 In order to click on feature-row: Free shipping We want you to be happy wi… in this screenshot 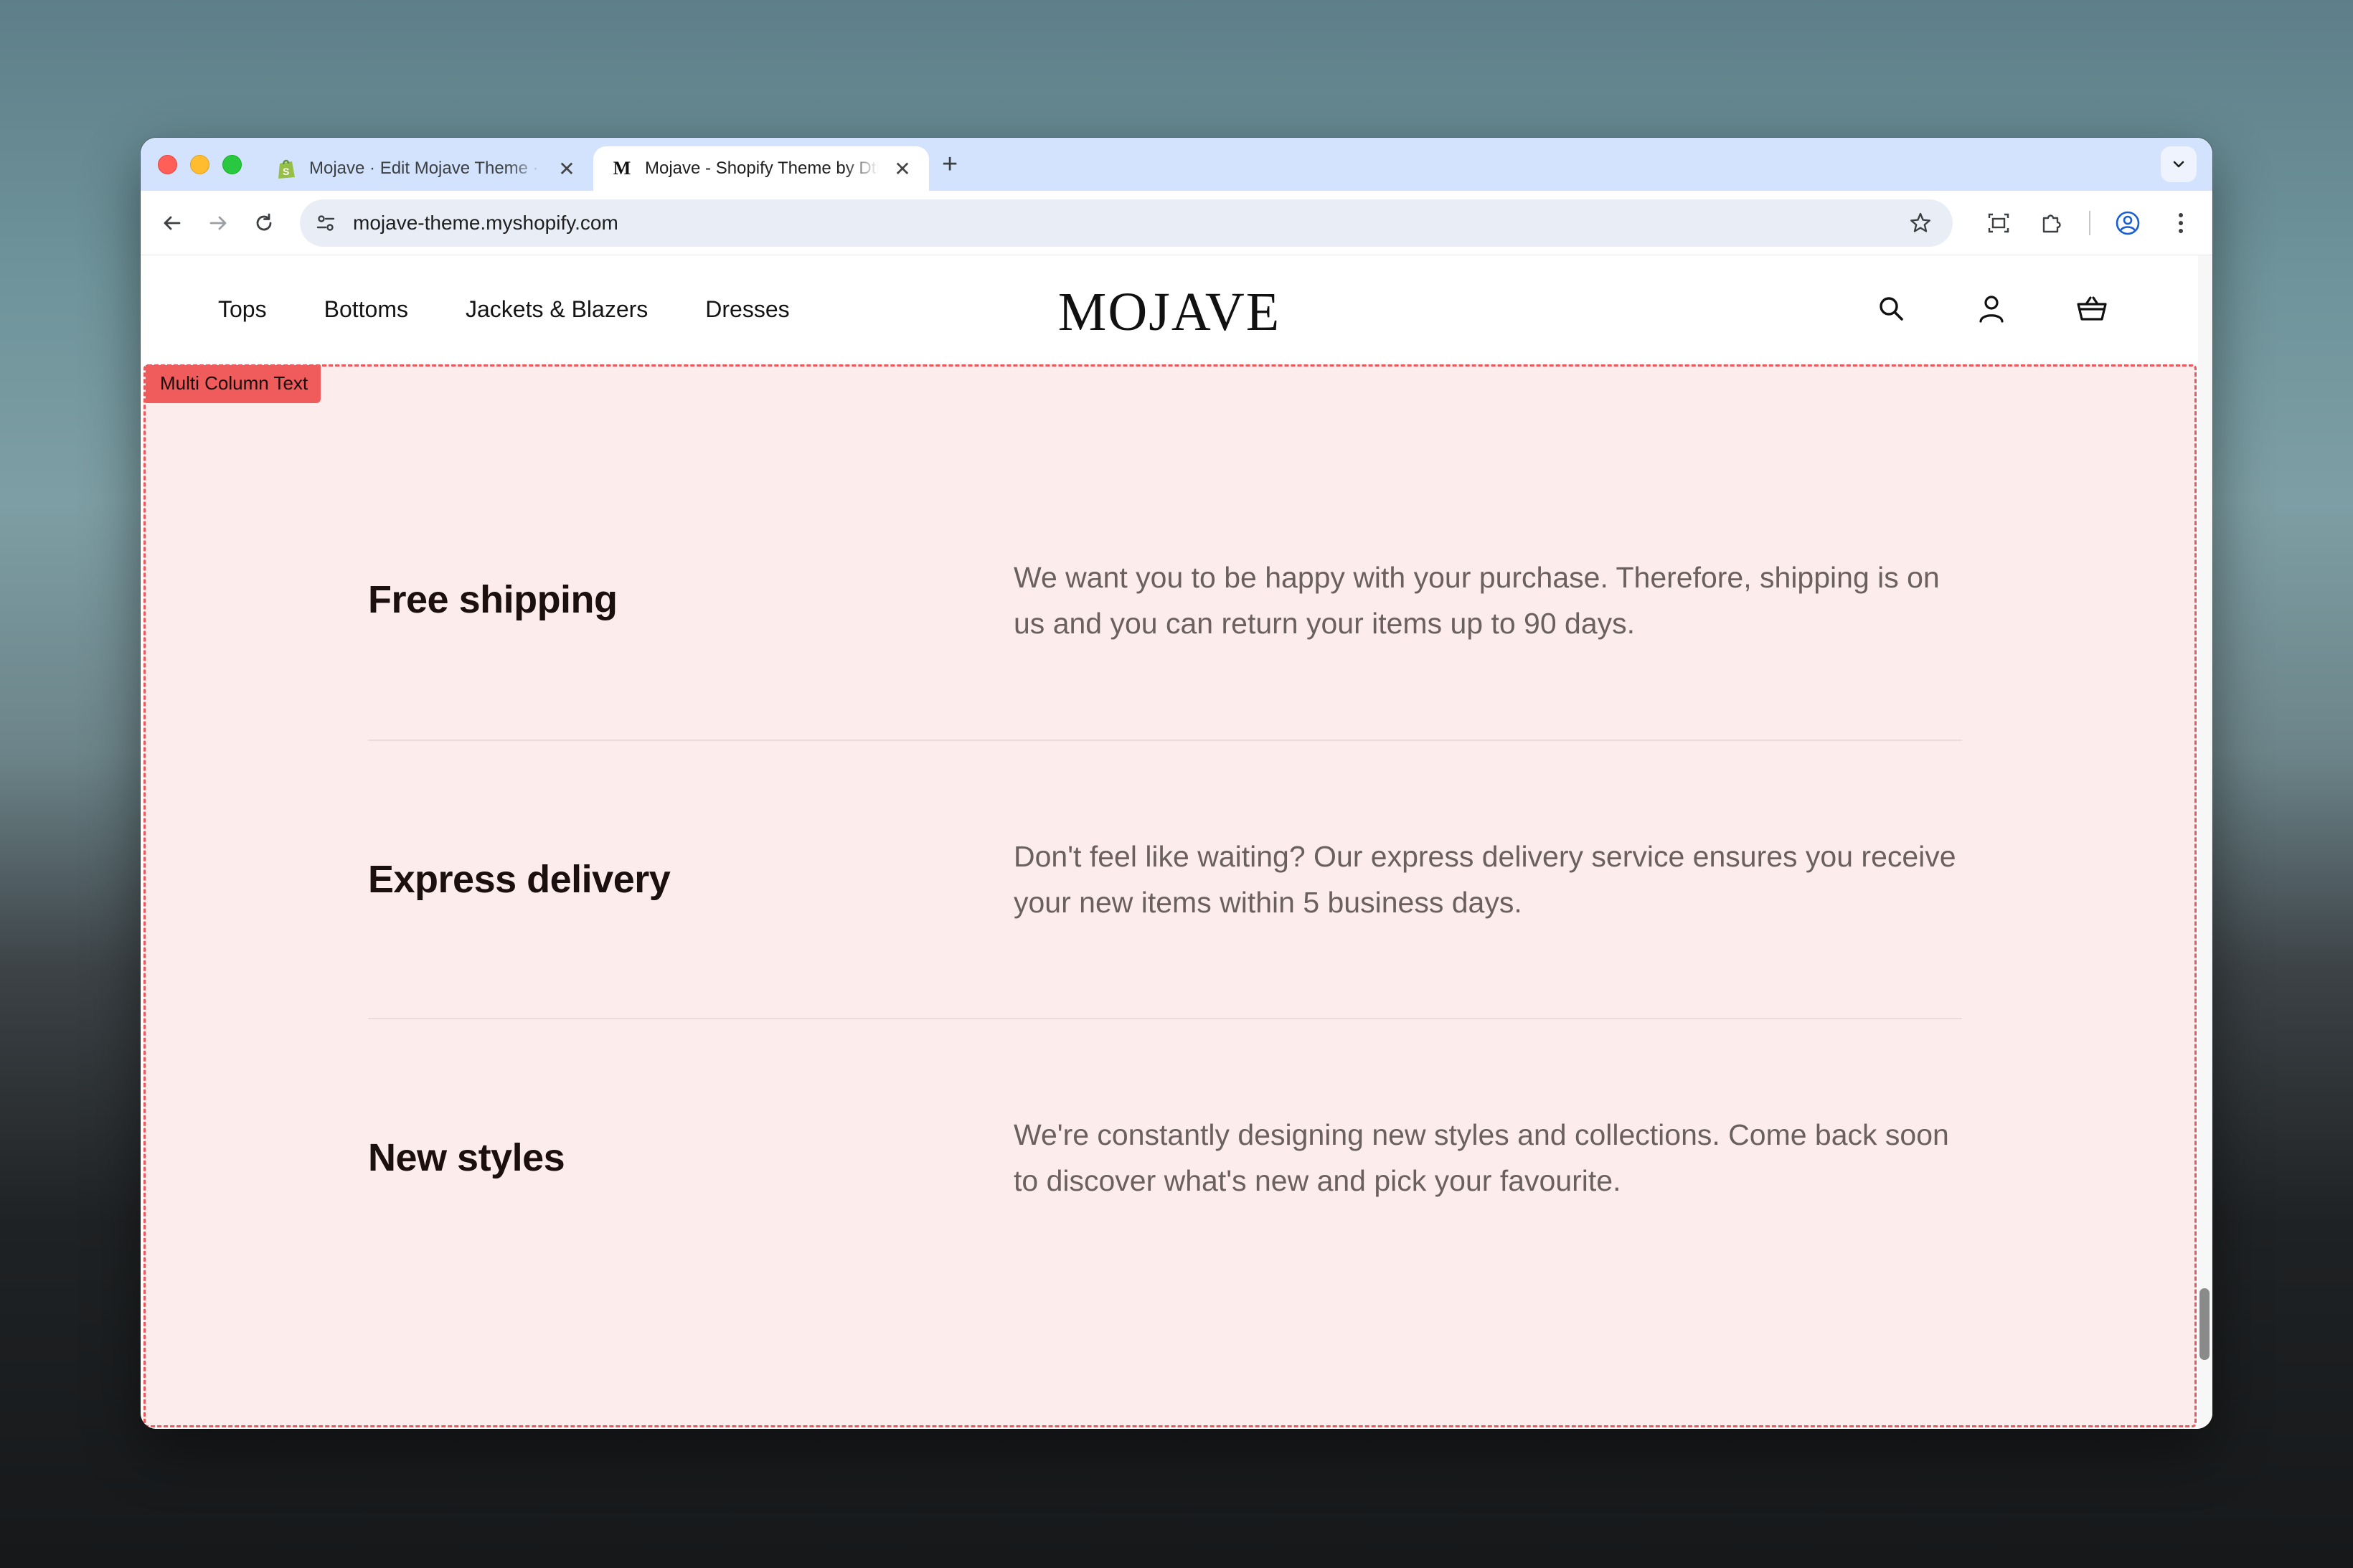, I will do `click(1165, 636)`.